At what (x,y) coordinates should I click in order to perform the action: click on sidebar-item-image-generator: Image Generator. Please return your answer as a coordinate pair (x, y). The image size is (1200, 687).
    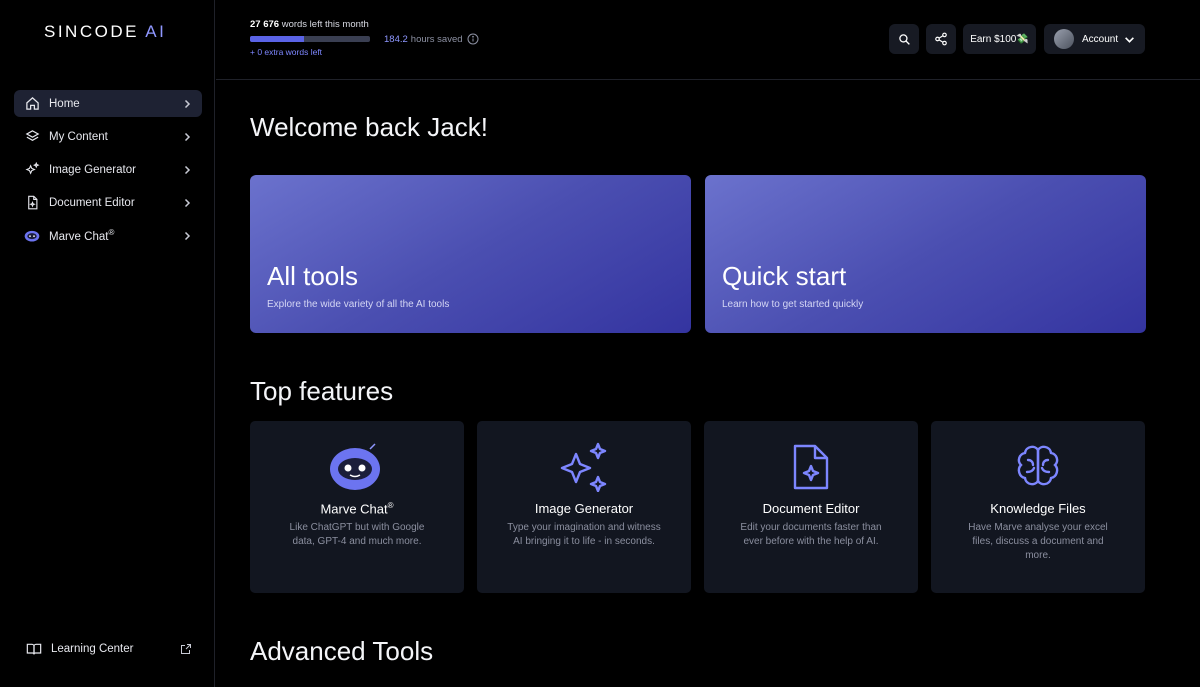
    Looking at the image, I should click on (108, 169).